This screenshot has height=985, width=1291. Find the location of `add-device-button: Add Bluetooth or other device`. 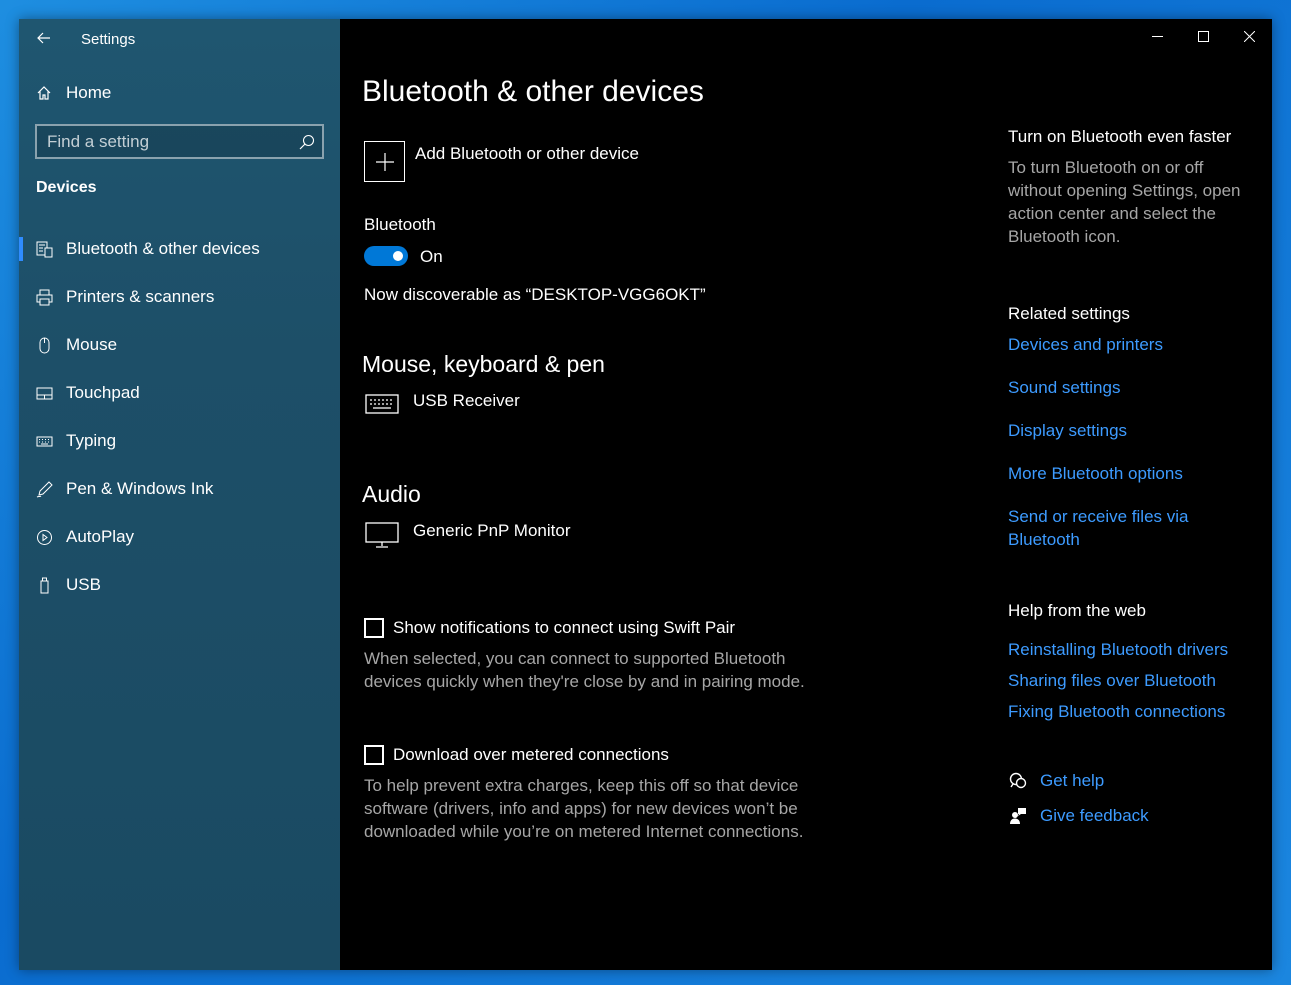

add-device-button: Add Bluetooth or other device is located at coordinates (501, 161).